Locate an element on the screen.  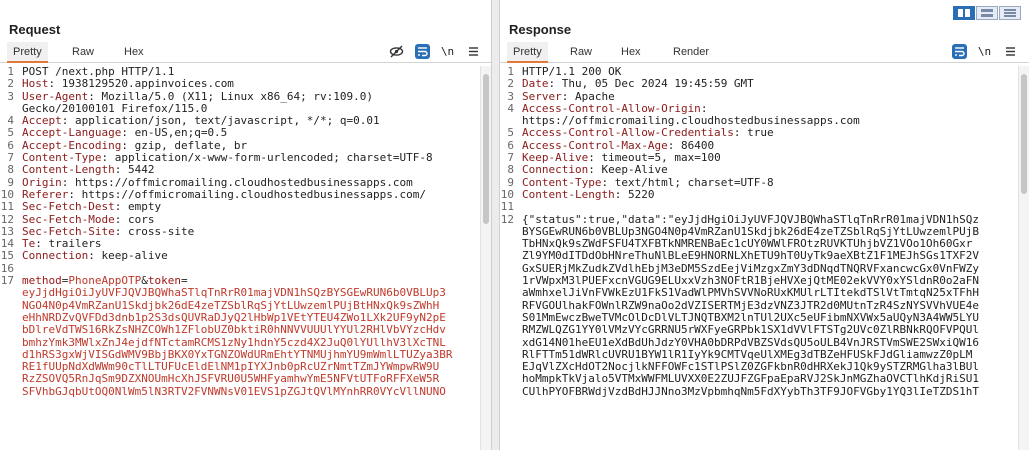
side-by-side-layout-button is located at coordinates (964, 13).